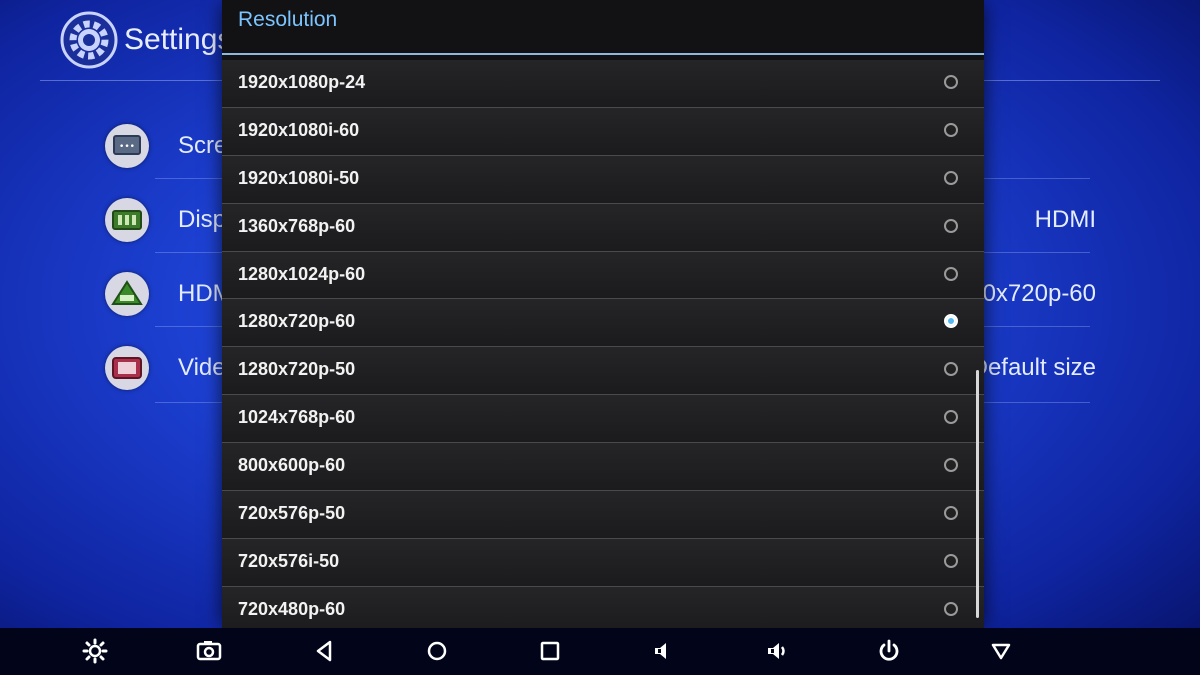  Describe the element at coordinates (603, 515) in the screenshot. I see `resolution-option: 720x576p-50` at that location.